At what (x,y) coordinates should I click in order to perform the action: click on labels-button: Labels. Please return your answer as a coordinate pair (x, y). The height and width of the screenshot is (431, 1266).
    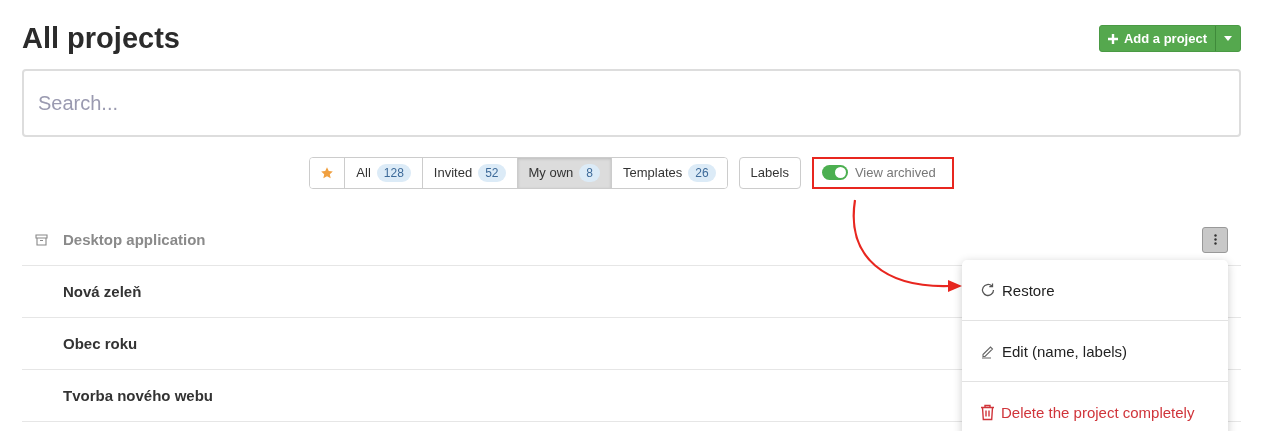
    Looking at the image, I should click on (769, 172).